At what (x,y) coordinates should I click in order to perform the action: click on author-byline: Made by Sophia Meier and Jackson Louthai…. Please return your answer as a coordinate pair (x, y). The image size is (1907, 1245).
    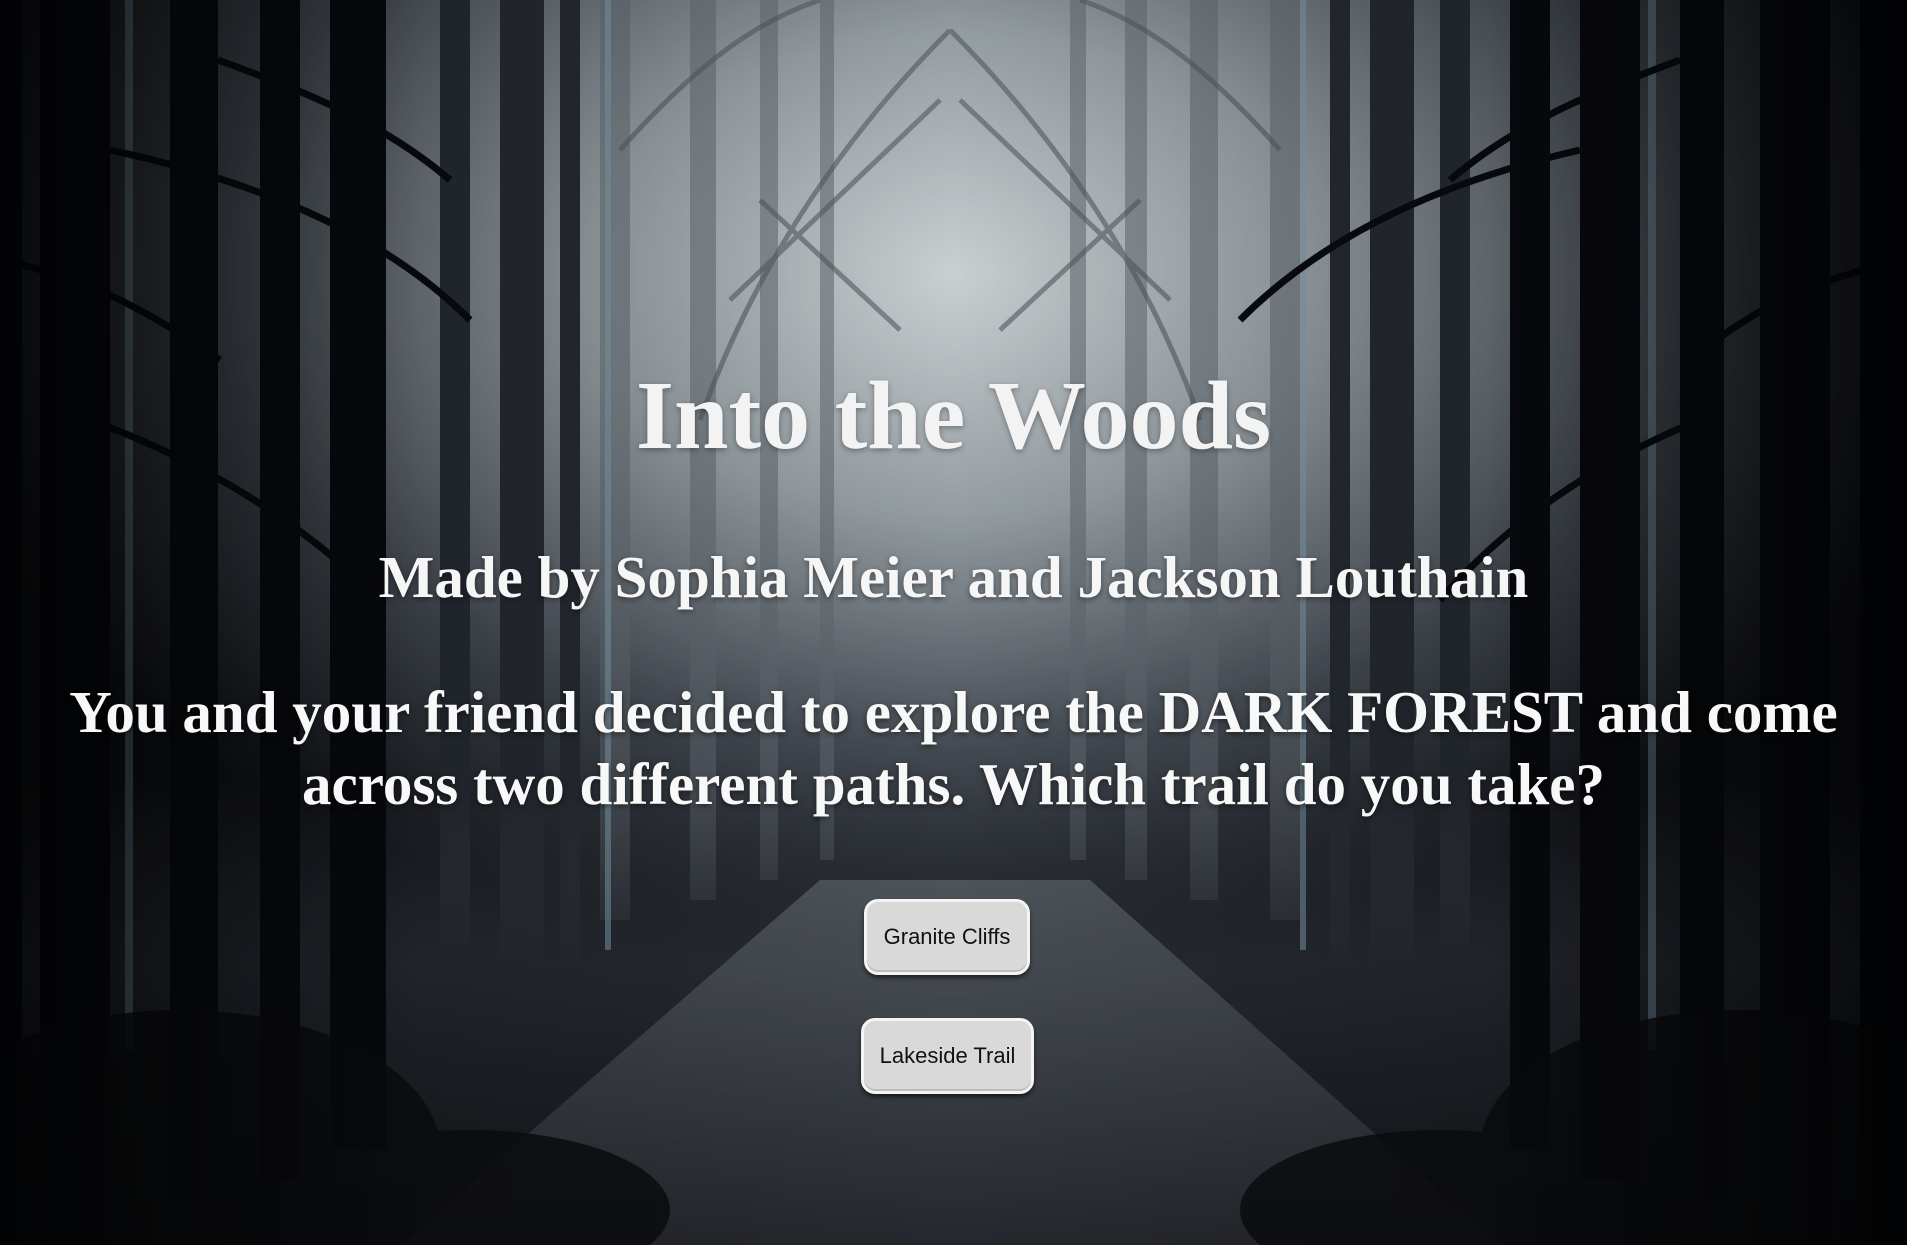
    Looking at the image, I should click on (953, 577).